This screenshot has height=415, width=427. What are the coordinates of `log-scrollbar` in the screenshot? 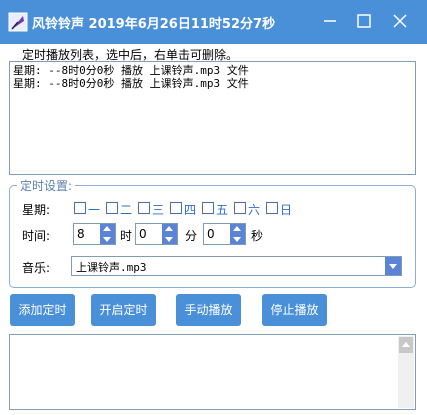 It's located at (406, 372).